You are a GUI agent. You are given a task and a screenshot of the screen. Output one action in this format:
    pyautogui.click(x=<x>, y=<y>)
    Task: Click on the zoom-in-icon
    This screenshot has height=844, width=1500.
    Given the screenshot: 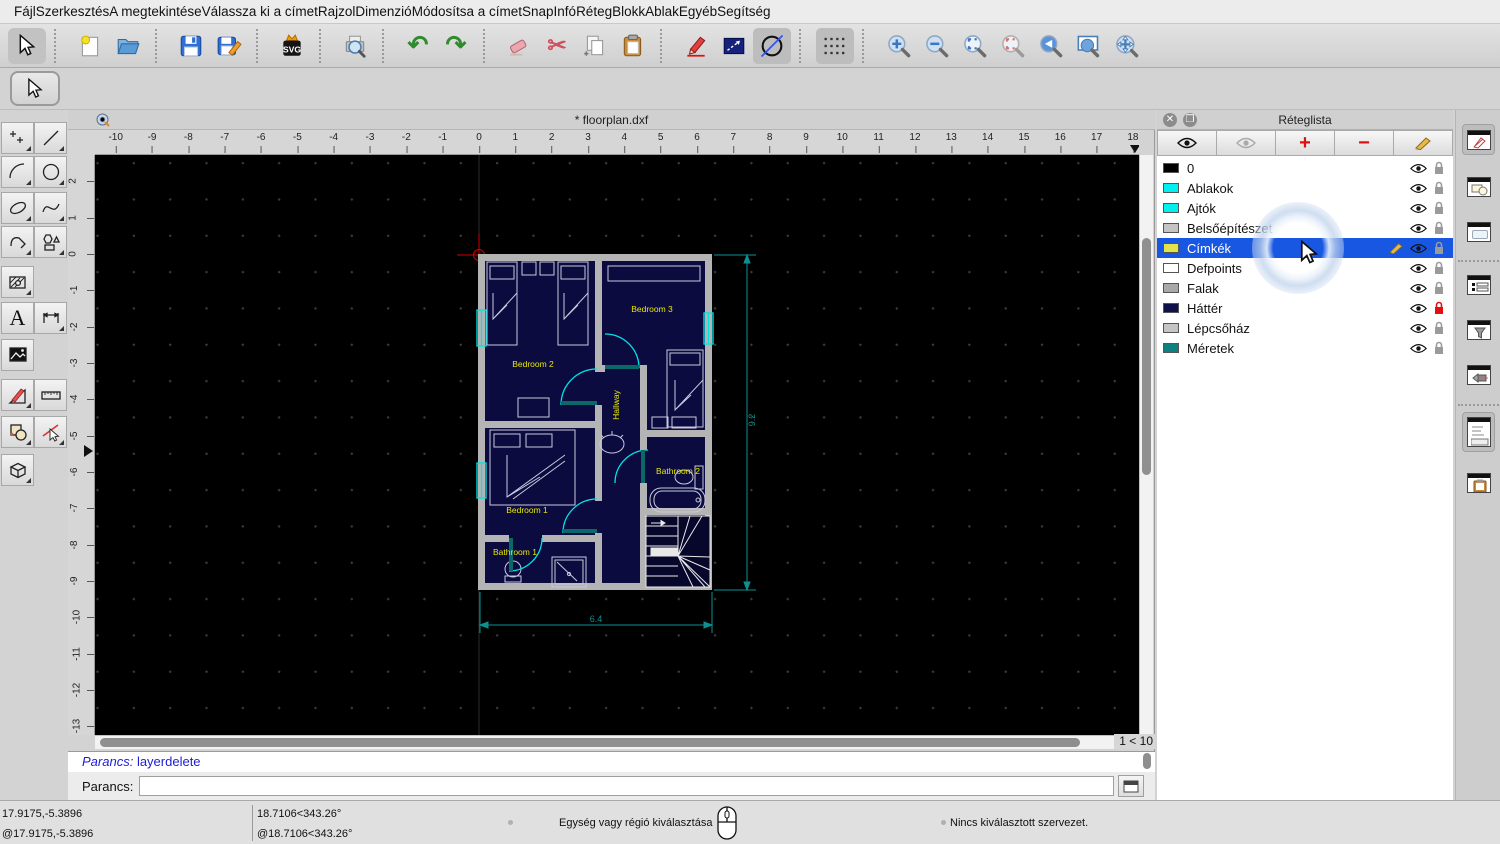 What is the action you would take?
    pyautogui.click(x=898, y=46)
    